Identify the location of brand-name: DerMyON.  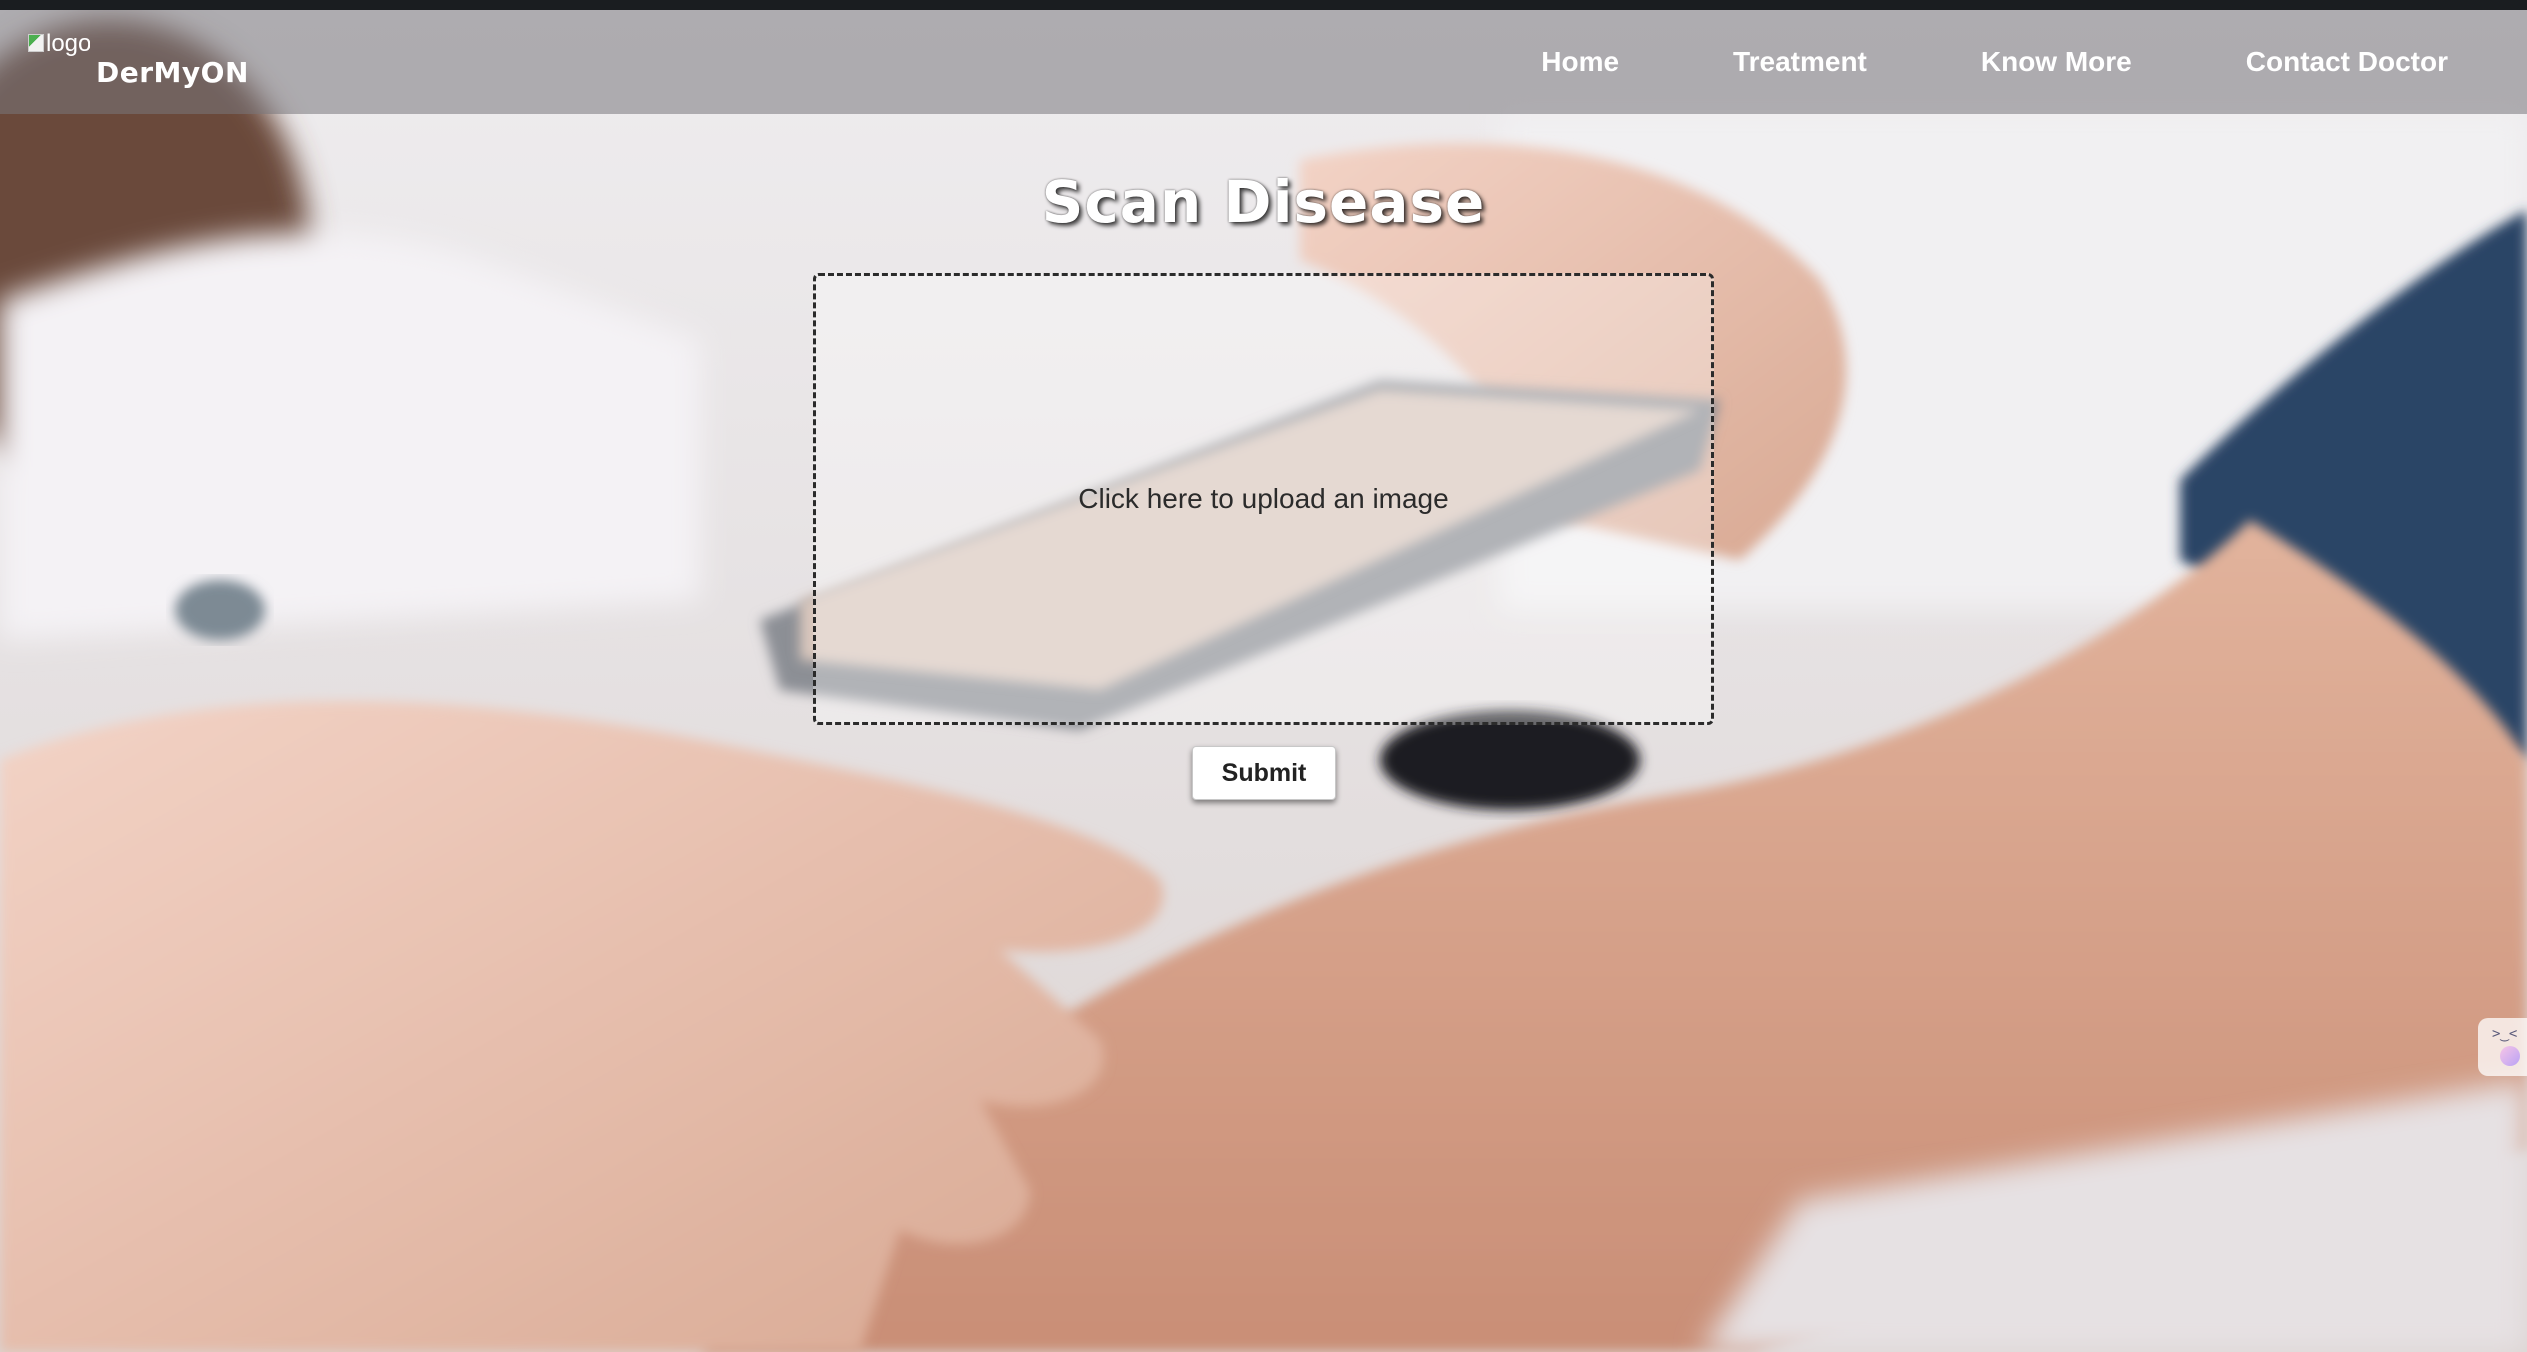
(172, 72).